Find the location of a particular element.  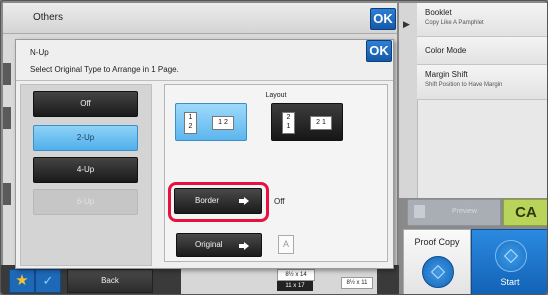

page-portrait-icon: 12 is located at coordinates (190, 123).